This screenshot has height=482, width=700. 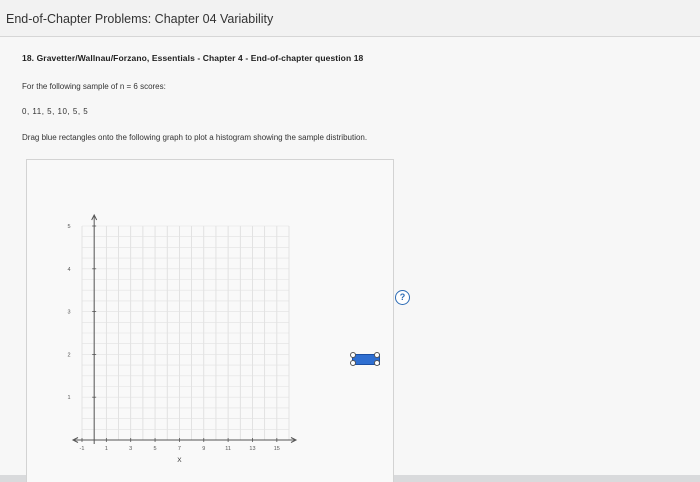 What do you see at coordinates (55, 111) in the screenshot?
I see `sample-scores: 0, 11, 5, 10, 5, 5` at bounding box center [55, 111].